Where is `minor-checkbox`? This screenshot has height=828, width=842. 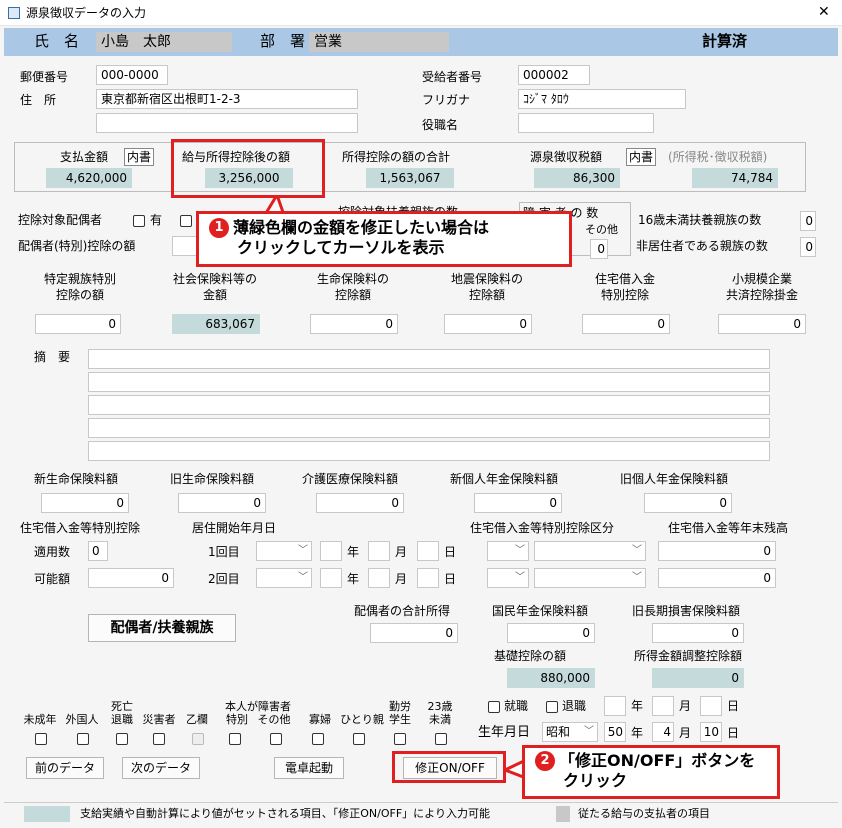 minor-checkbox is located at coordinates (41, 739).